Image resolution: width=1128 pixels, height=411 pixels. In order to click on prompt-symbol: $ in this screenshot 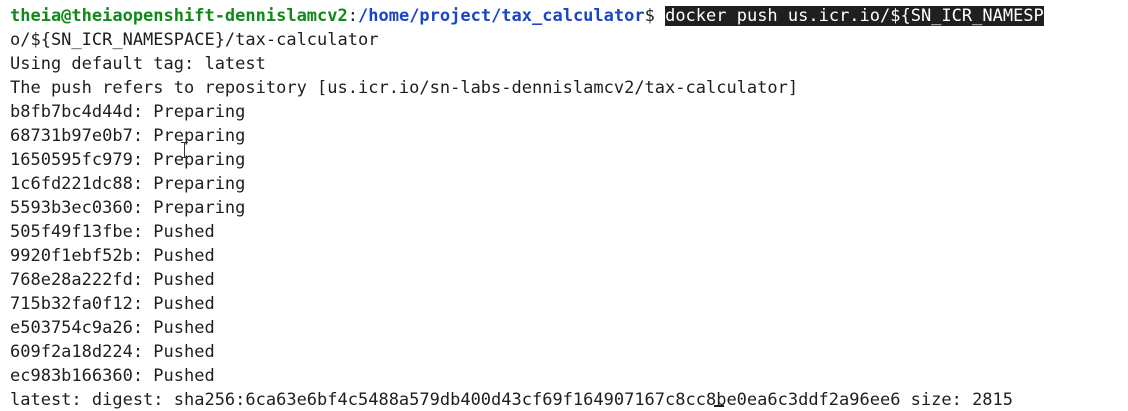, I will do `click(655, 16)`.